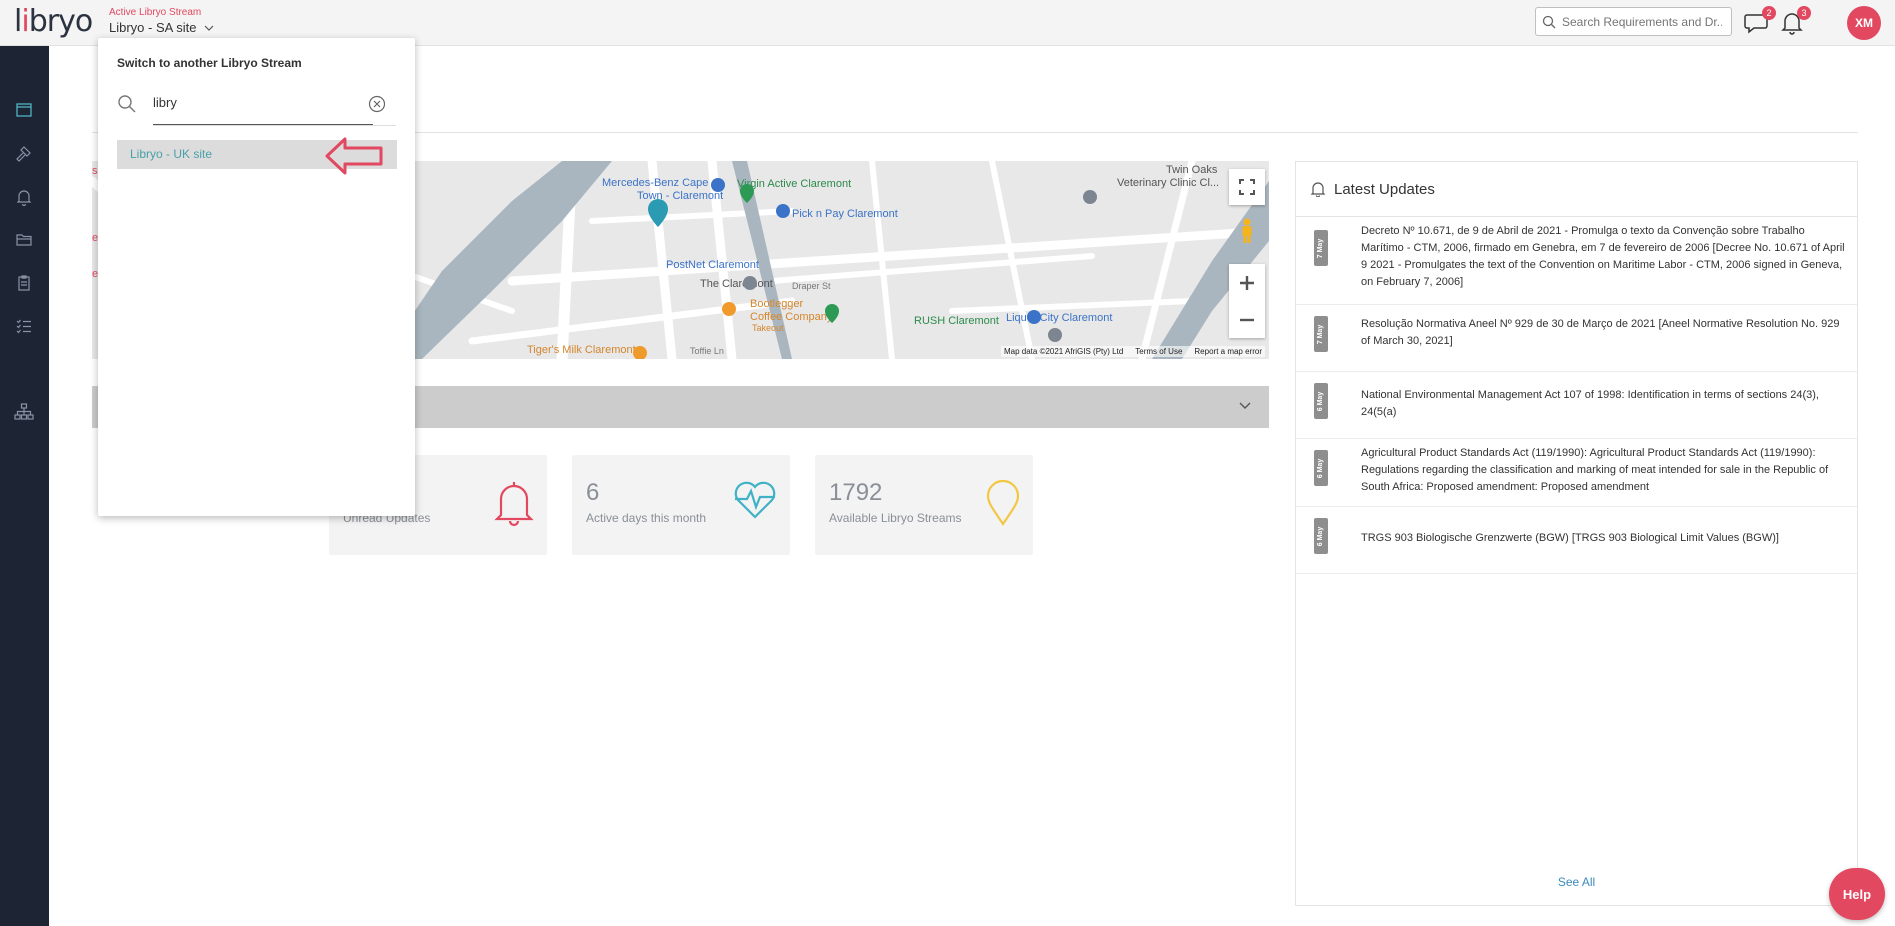 The image size is (1895, 926). I want to click on map-label-bootlegger-2: Coffee Company, so click(791, 317).